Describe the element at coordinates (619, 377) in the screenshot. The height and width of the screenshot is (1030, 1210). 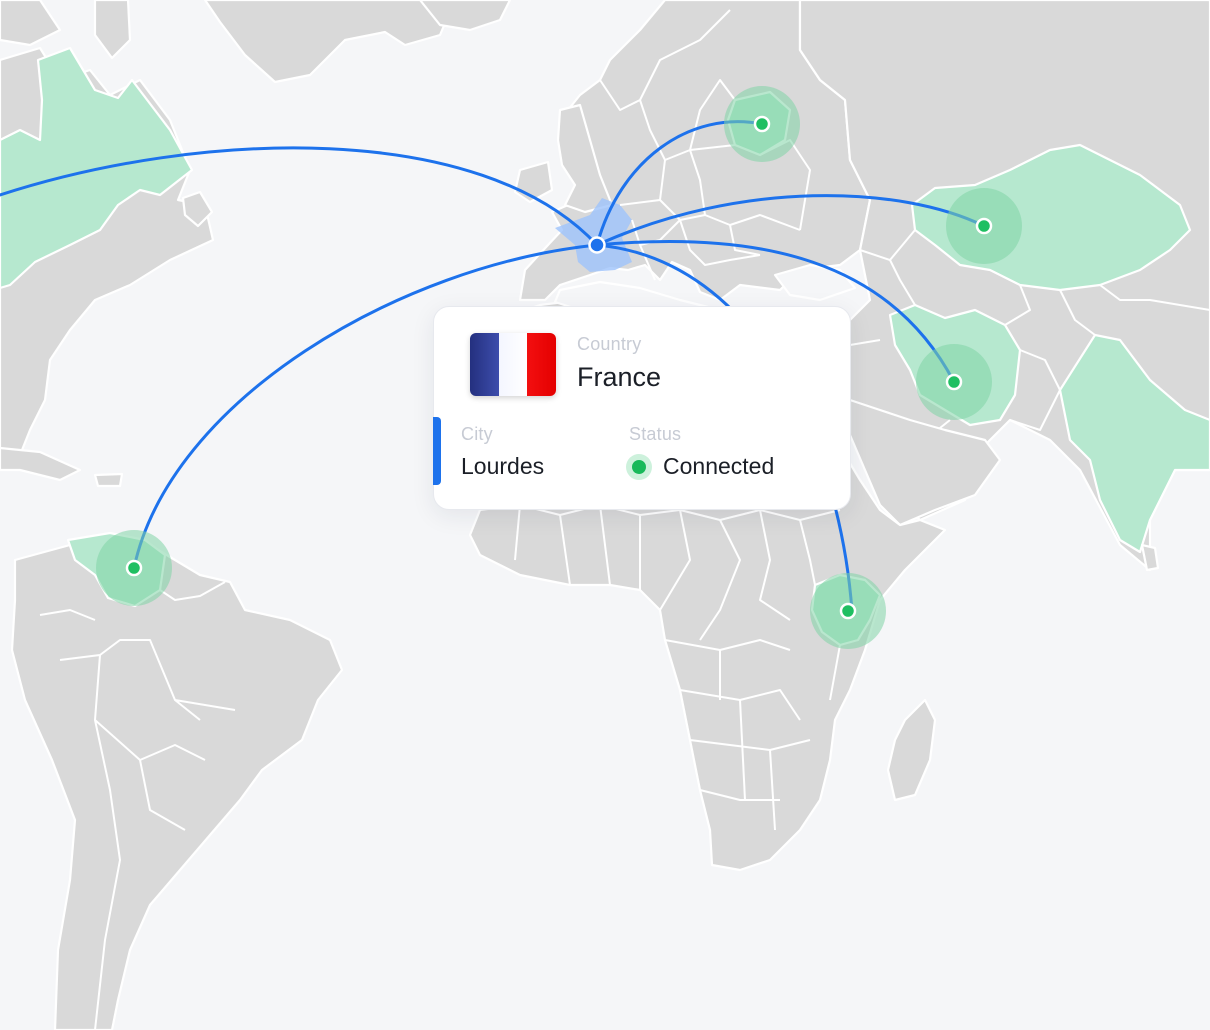
I see `country-value: France` at that location.